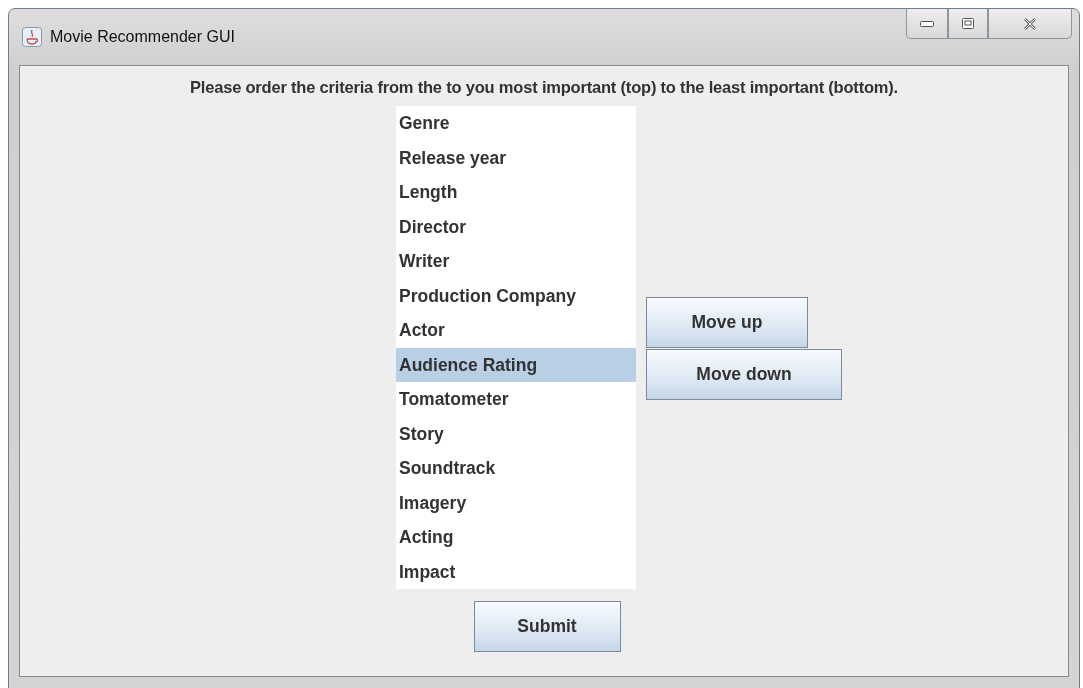 The image size is (1083, 688). I want to click on list-item: Director, so click(516, 226).